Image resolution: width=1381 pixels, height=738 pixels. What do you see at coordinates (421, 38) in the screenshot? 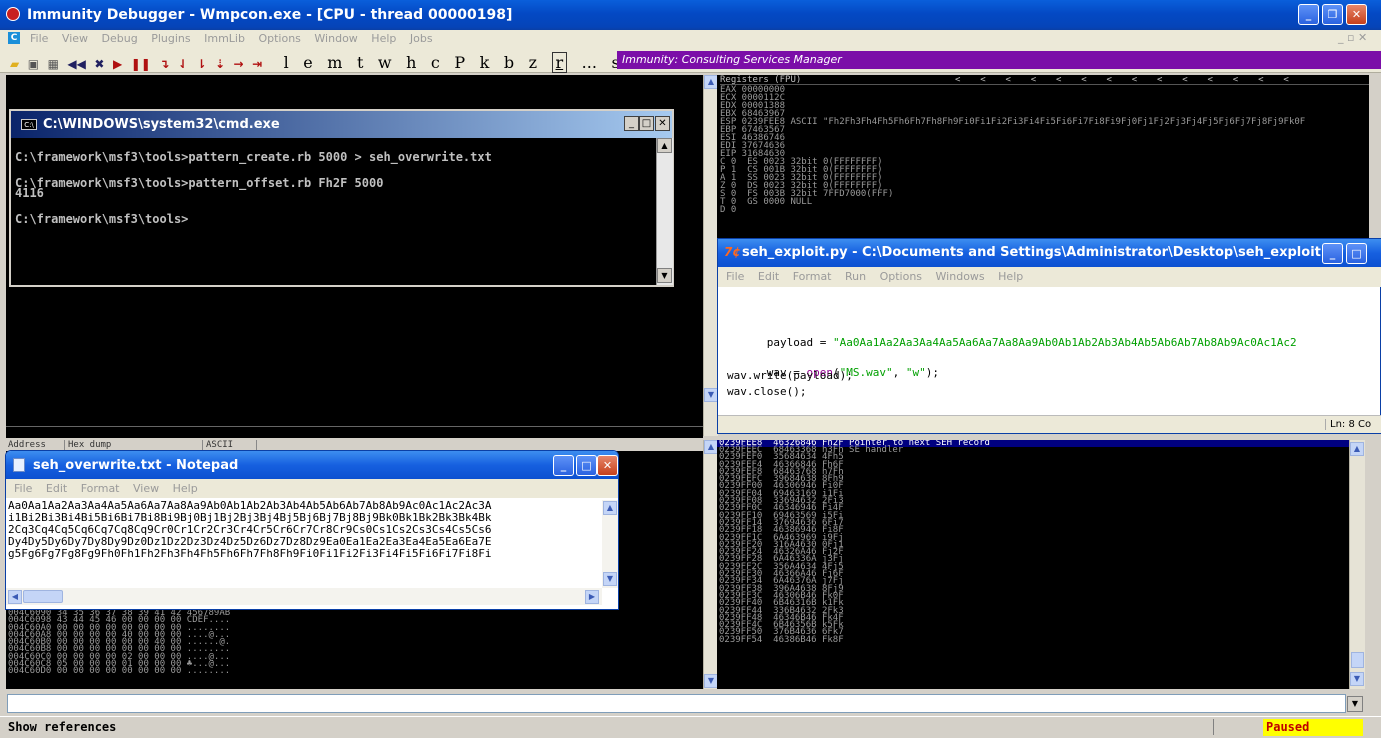
I see `menu-jobs: Jobs` at bounding box center [421, 38].